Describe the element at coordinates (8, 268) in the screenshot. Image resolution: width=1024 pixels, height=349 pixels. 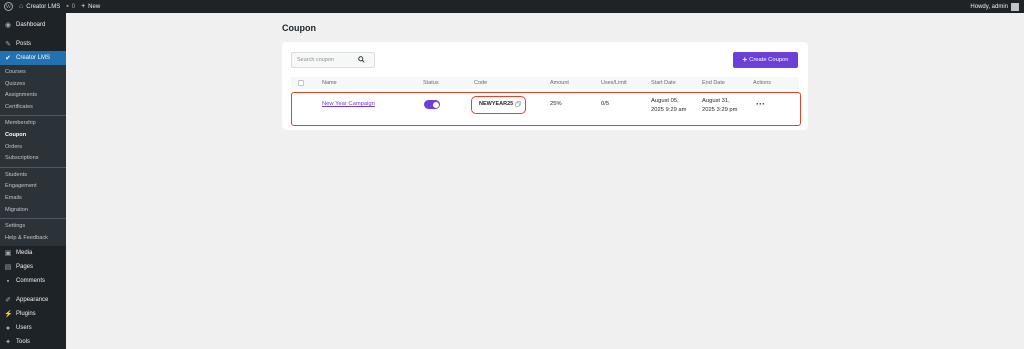
I see `pages-icon: ▤` at that location.